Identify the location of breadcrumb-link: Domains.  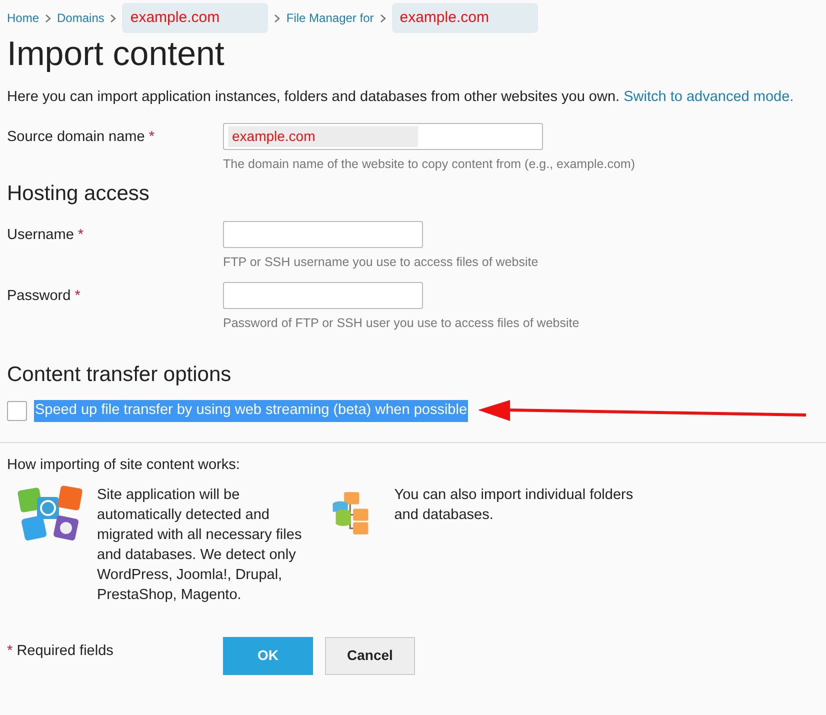
(80, 18).